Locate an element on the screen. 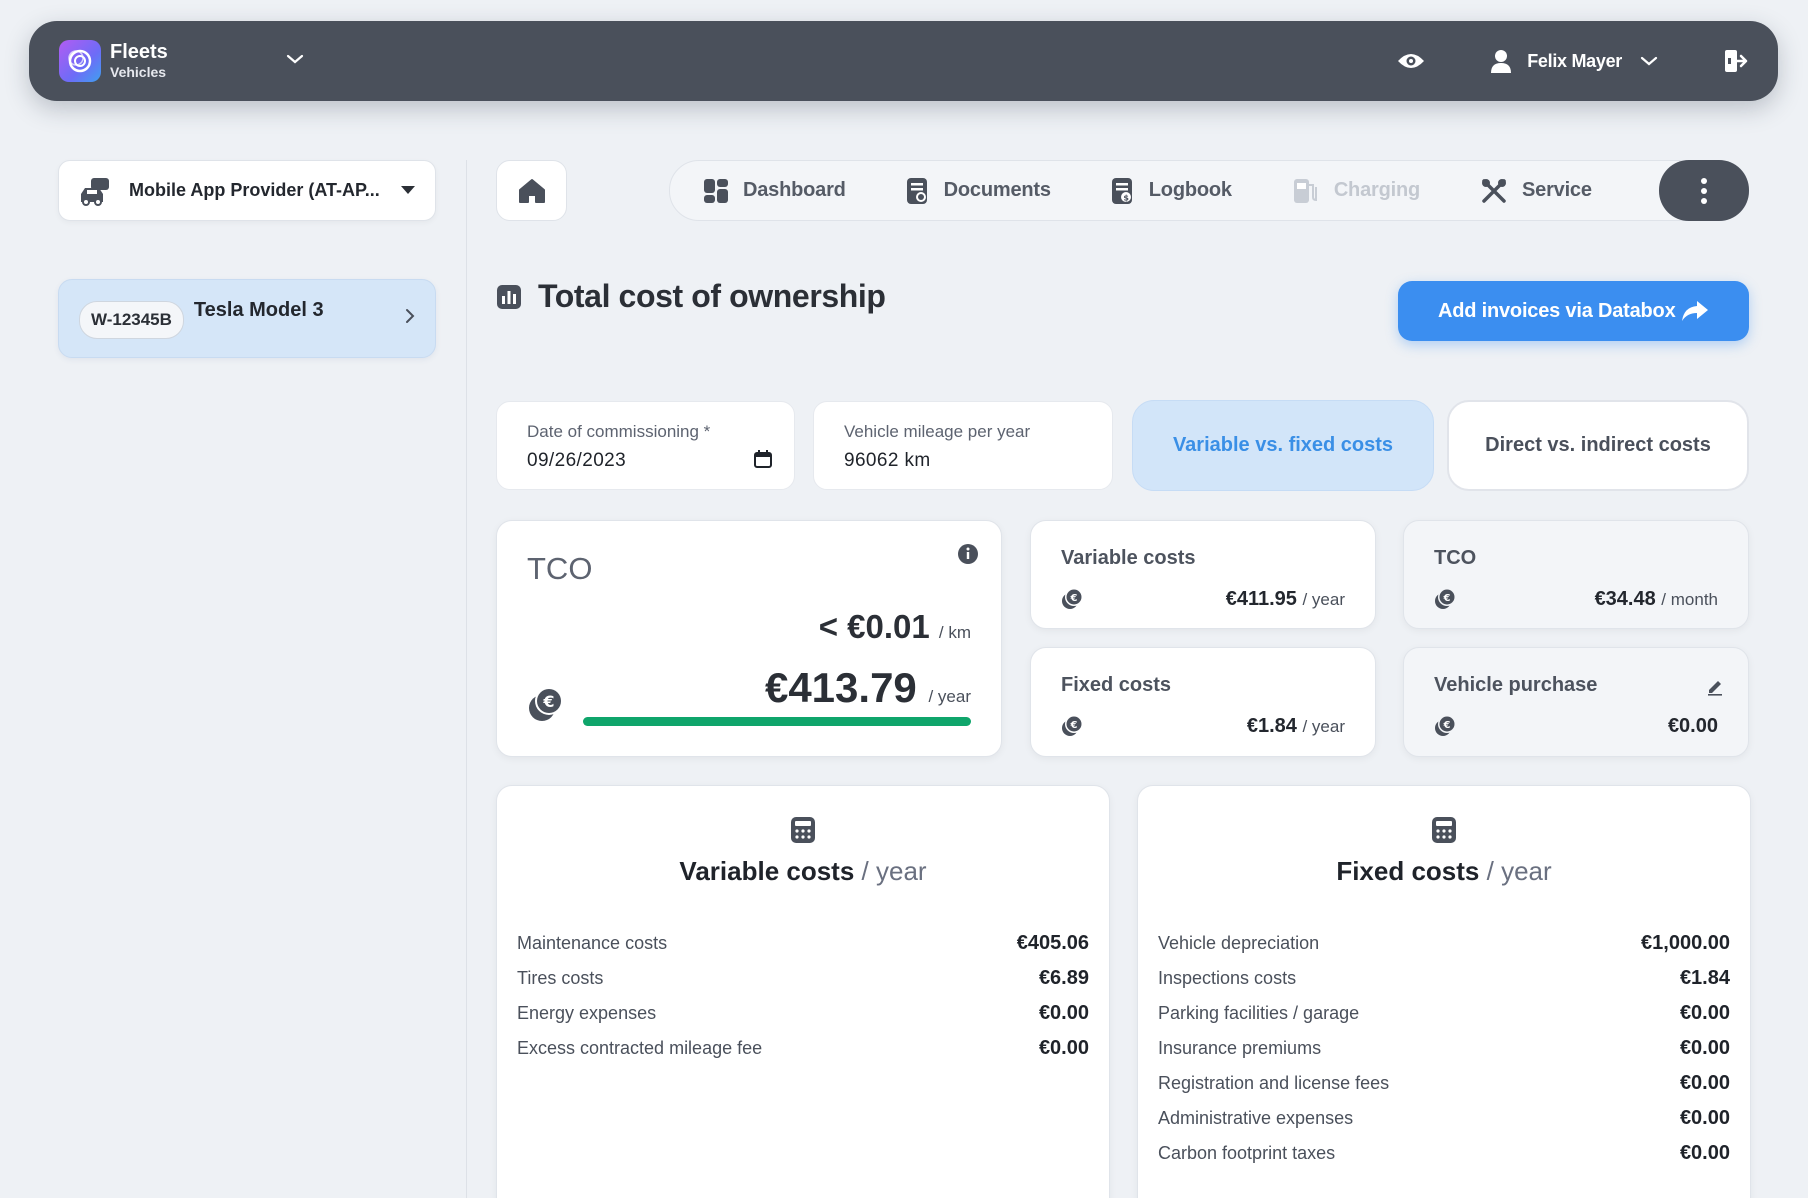  variable-costs-summary-value: €411.95 / year is located at coordinates (1285, 599).